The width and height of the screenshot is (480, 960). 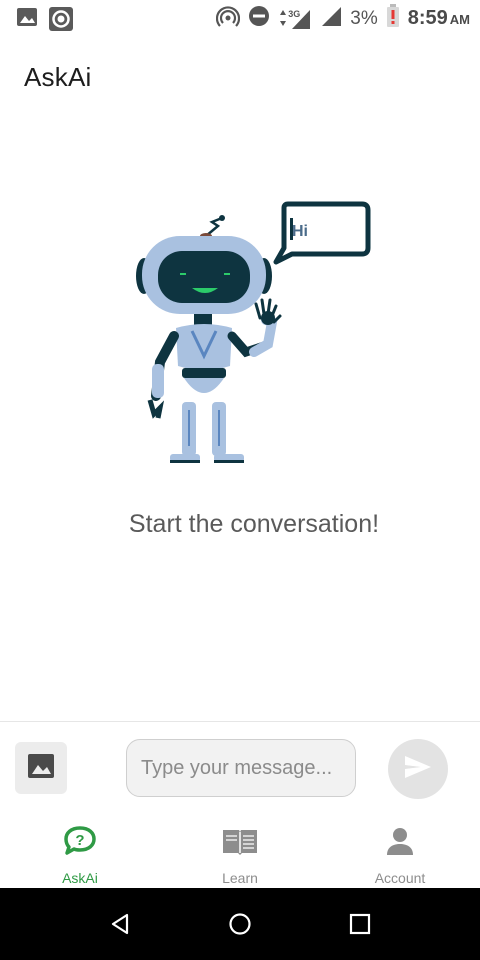 What do you see at coordinates (240, 878) in the screenshot?
I see `tab-label: Learn` at bounding box center [240, 878].